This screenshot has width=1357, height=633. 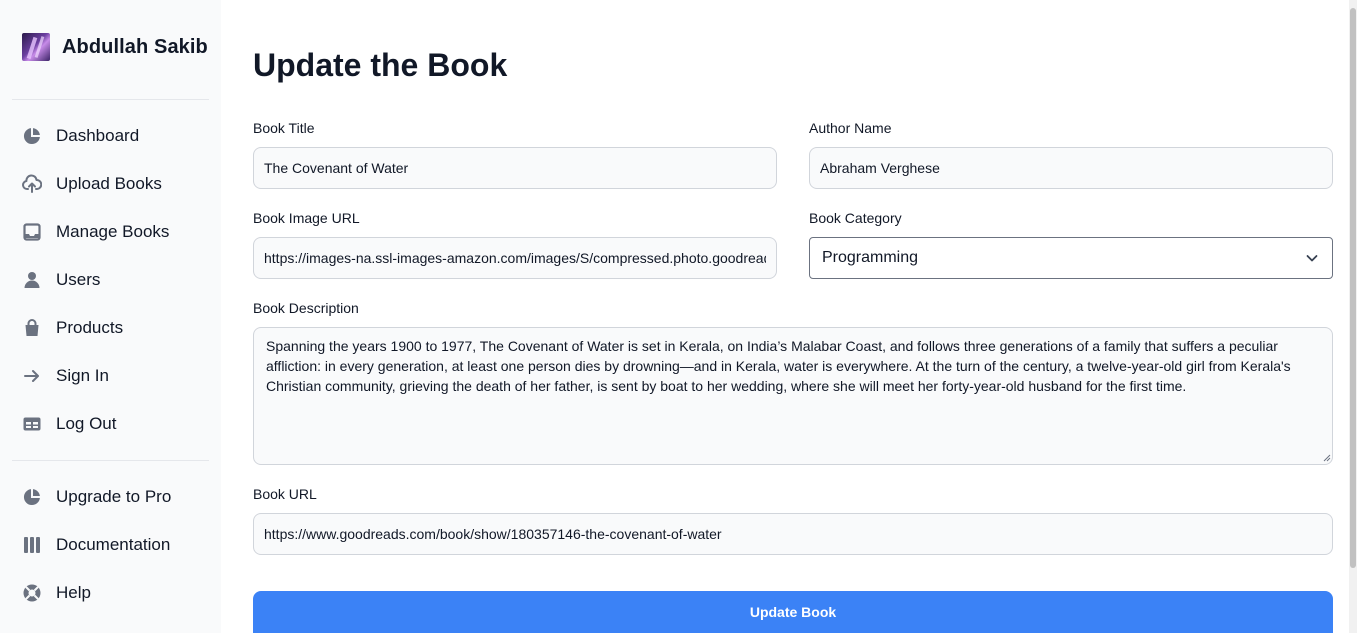 I want to click on sidebar-item-label: Help, so click(x=73, y=592).